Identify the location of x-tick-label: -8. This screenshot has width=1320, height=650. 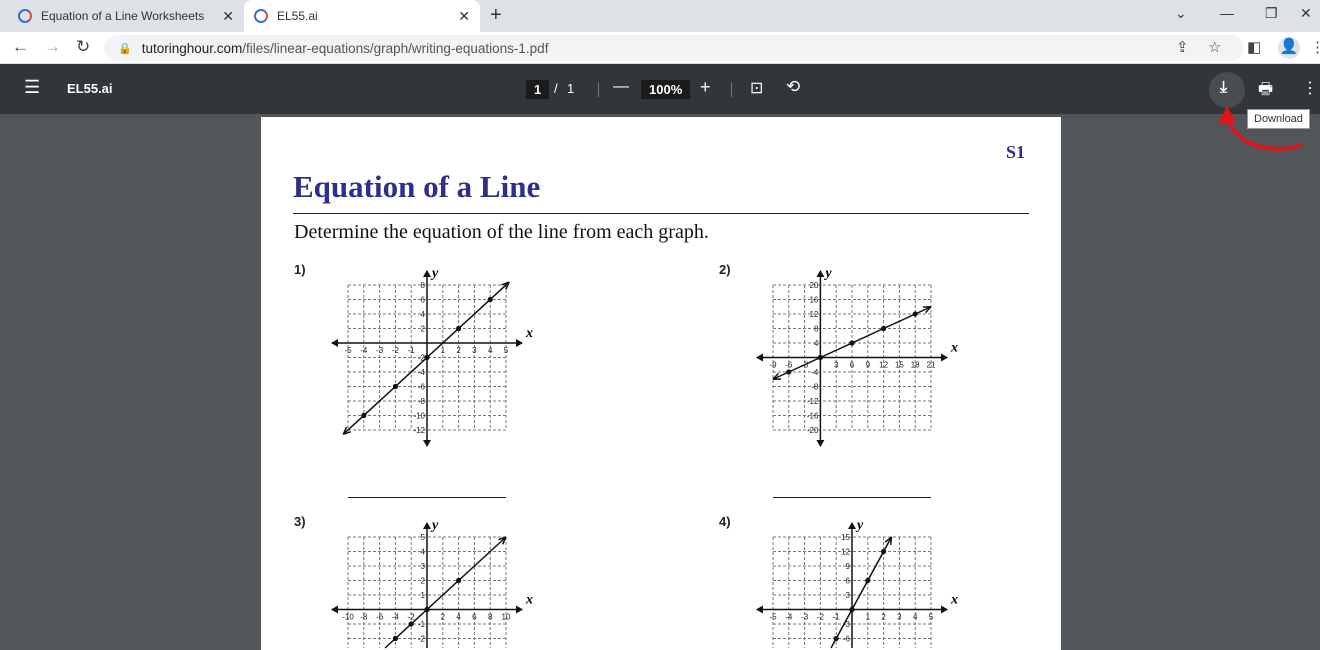
(364, 617).